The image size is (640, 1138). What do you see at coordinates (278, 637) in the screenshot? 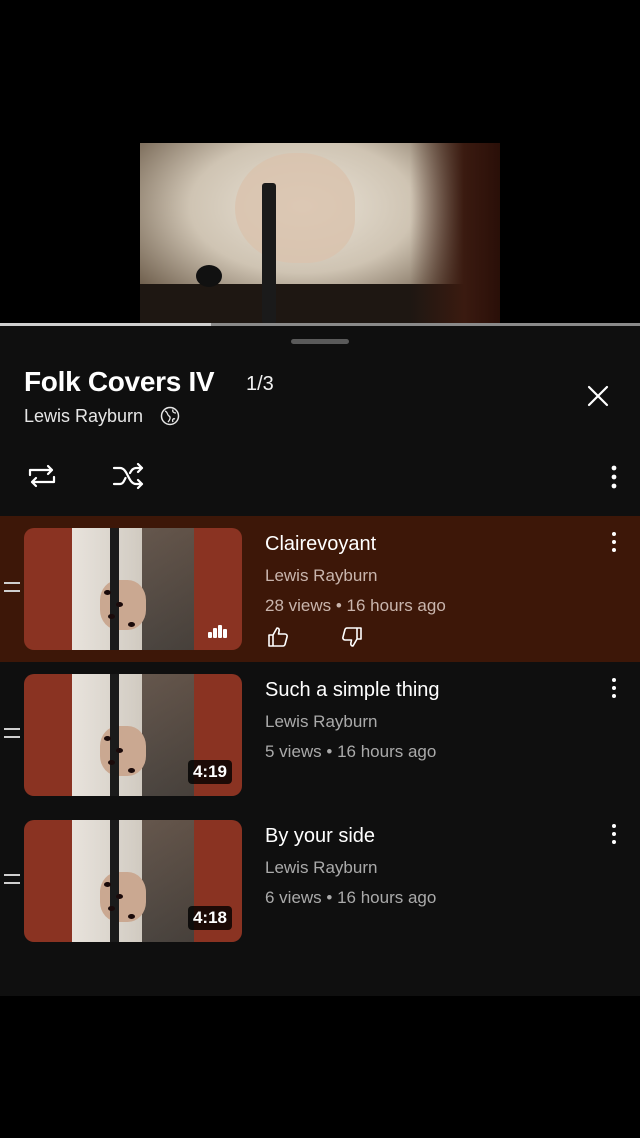
I see `thumbs-up-icon` at bounding box center [278, 637].